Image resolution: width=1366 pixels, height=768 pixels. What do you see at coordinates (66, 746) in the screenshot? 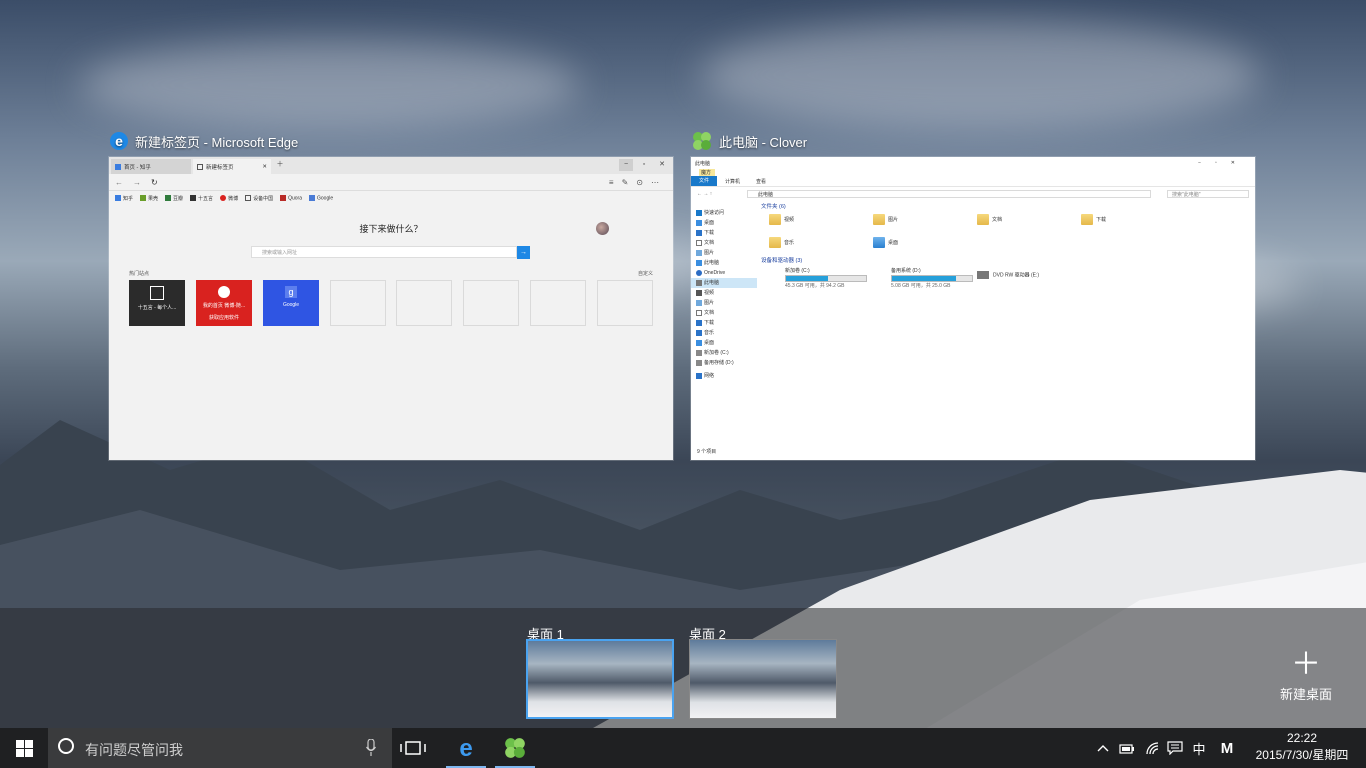
I see `cortana-icon` at bounding box center [66, 746].